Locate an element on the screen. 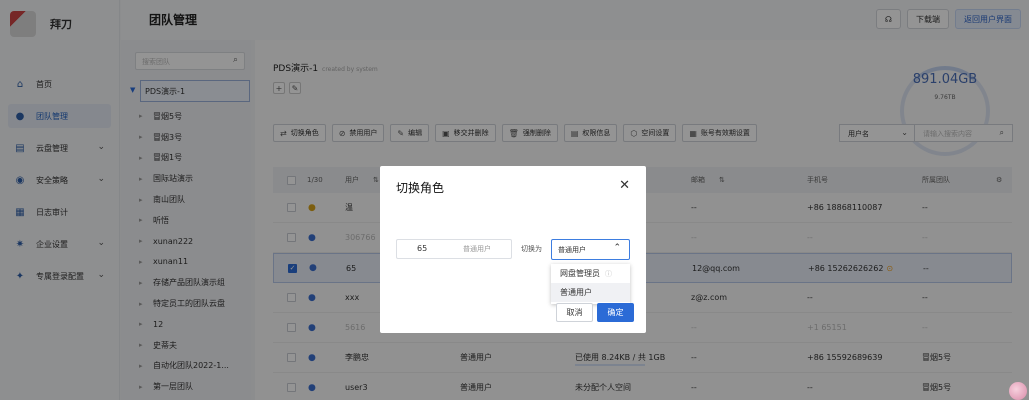 The image size is (1029, 400). role-option-disk-admin: 网盘管理员 ⓘ is located at coordinates (590, 273).